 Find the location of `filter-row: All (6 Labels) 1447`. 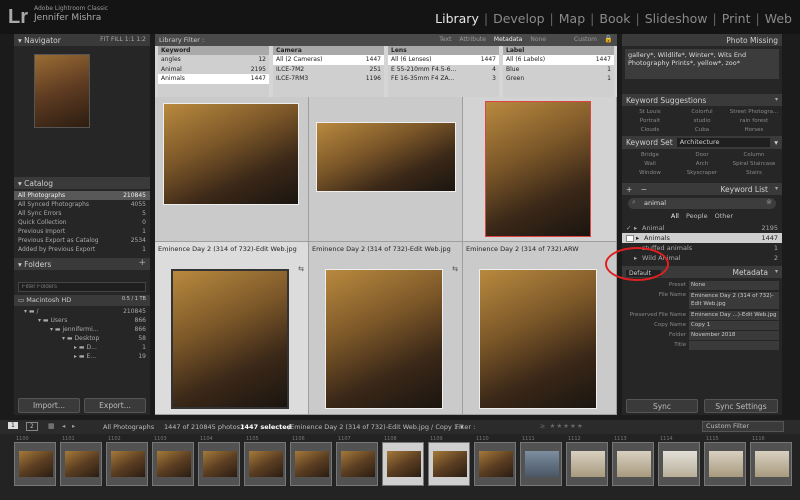

filter-row: All (6 Labels) 1447 is located at coordinates (558, 60).